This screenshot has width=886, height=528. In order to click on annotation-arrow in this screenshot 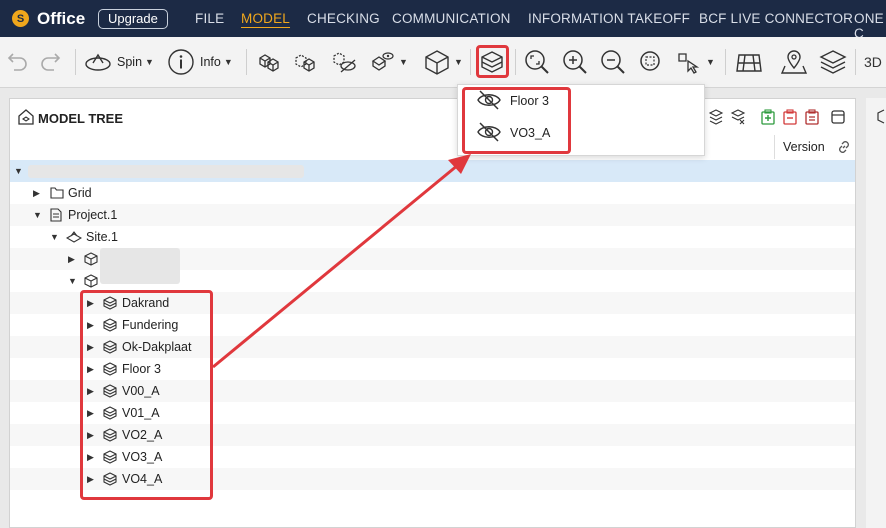, I will do `click(341, 261)`.